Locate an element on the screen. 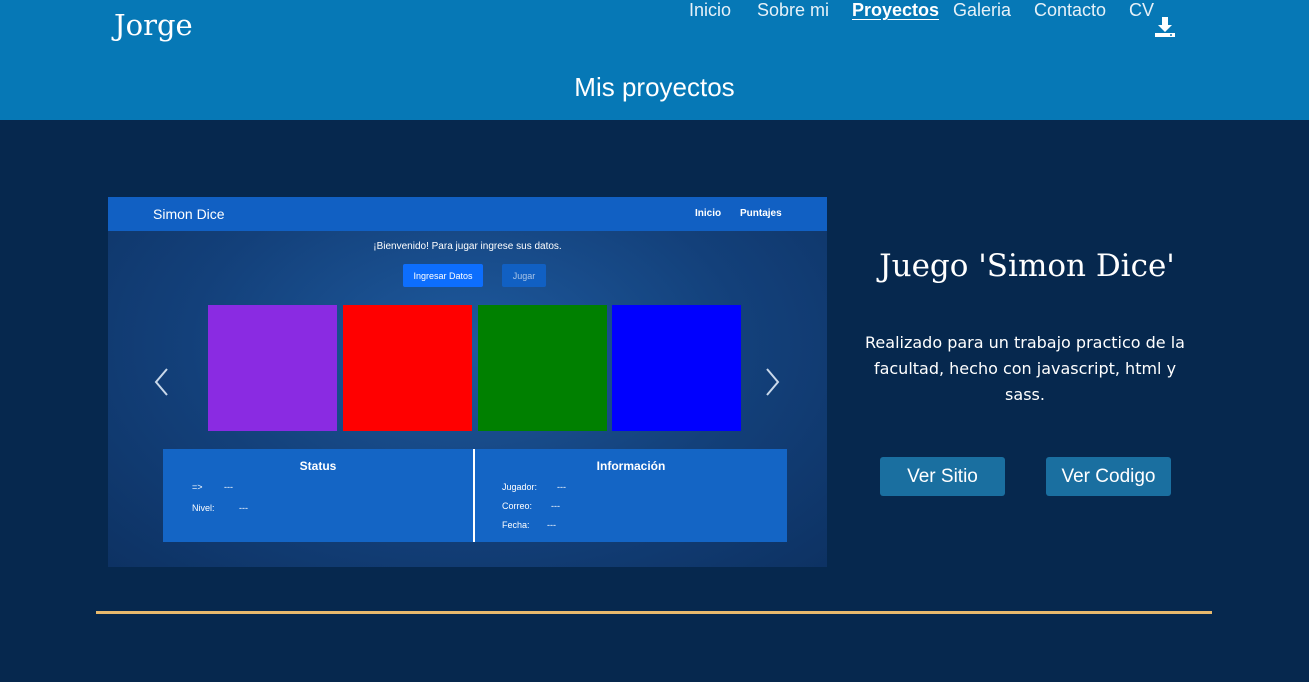  info-fecha-value: --- is located at coordinates (551, 525).